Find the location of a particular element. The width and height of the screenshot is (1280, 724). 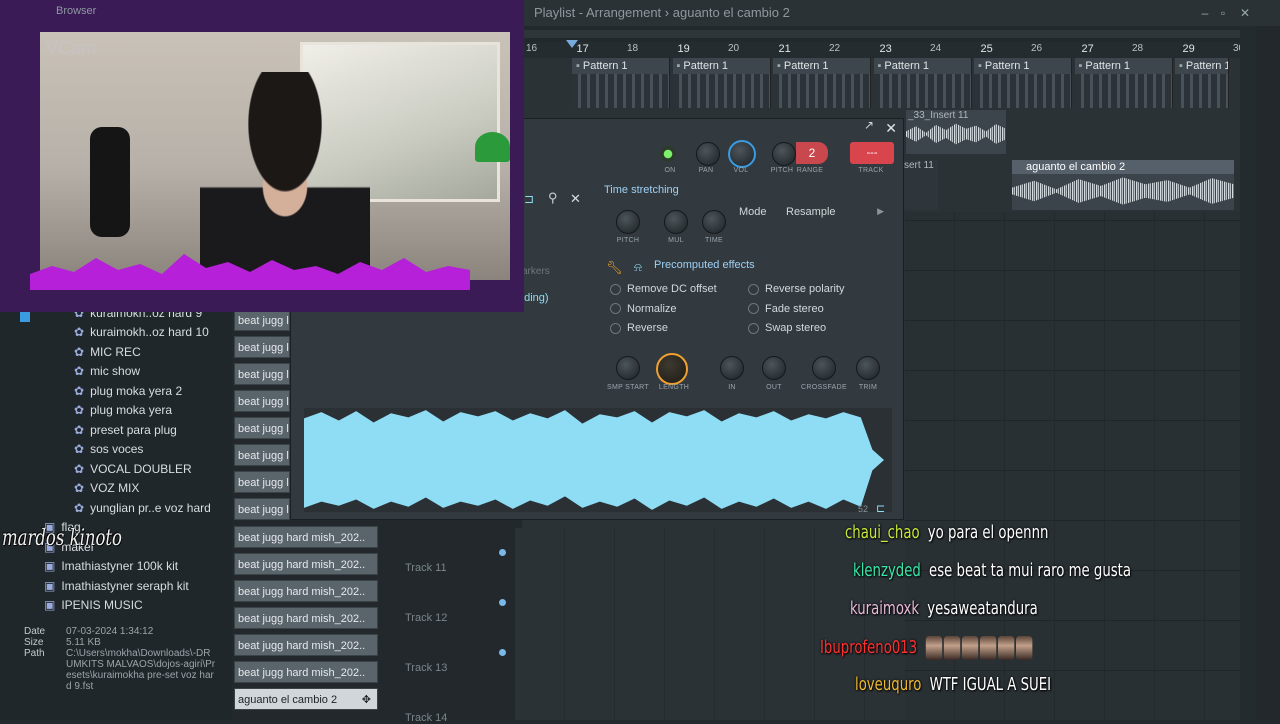

browser-item: ✿ plug moka yera 2 is located at coordinates (128, 393).